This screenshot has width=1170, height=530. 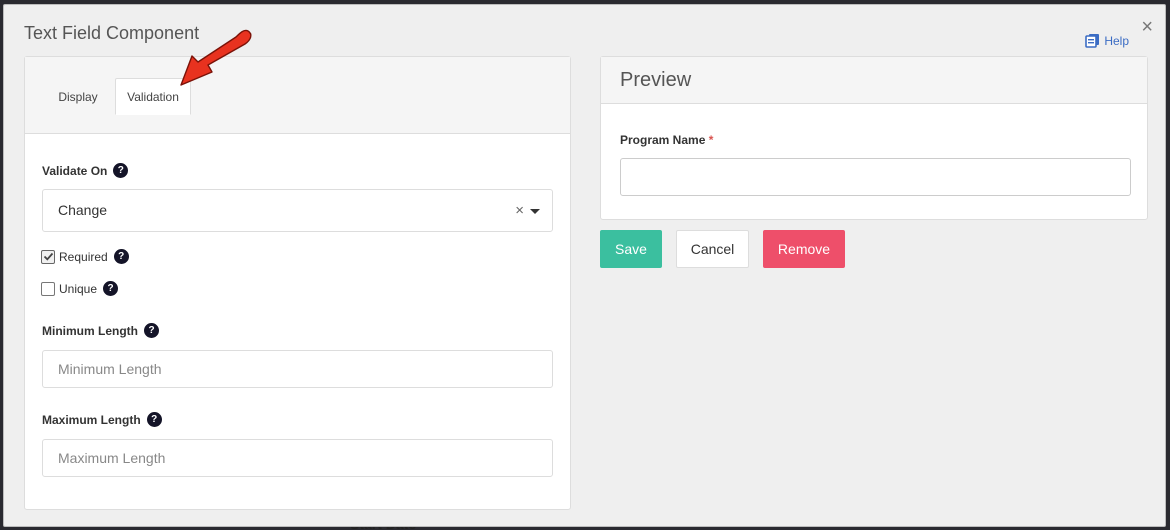 What do you see at coordinates (297, 458) in the screenshot?
I see `max-length-input` at bounding box center [297, 458].